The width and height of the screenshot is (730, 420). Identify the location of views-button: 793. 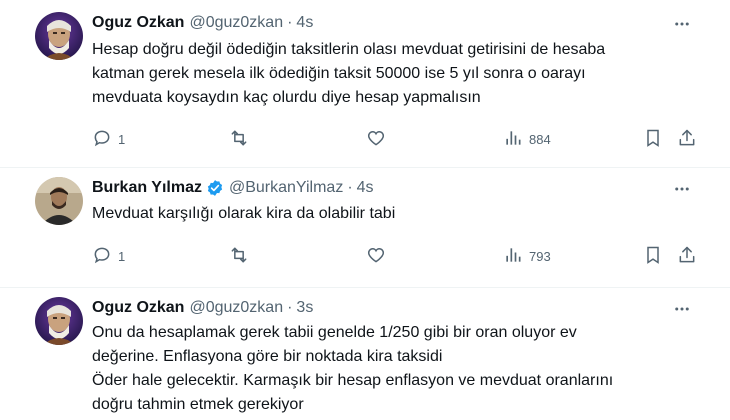
(527, 256).